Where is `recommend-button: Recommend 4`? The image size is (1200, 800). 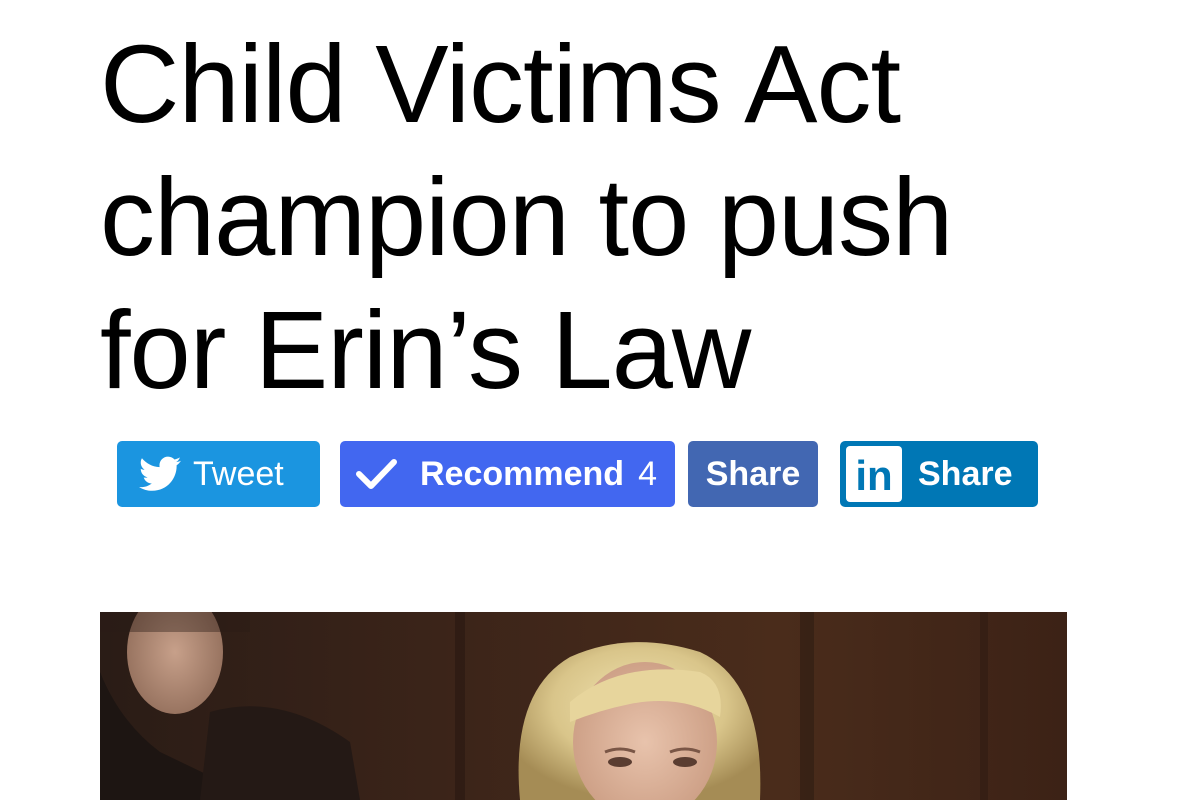 recommend-button: Recommend 4 is located at coordinates (507, 474).